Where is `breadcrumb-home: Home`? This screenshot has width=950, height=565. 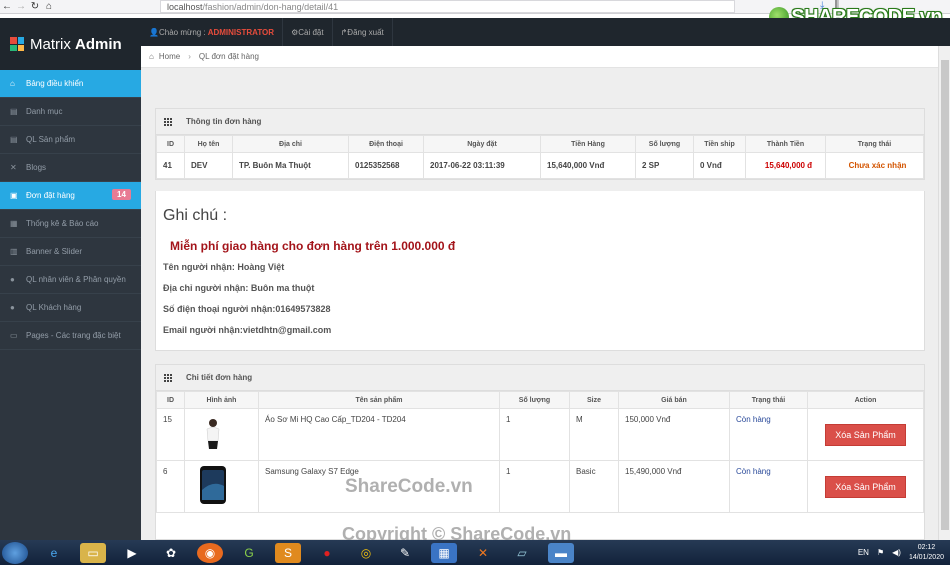
breadcrumb-home: Home is located at coordinates (169, 56).